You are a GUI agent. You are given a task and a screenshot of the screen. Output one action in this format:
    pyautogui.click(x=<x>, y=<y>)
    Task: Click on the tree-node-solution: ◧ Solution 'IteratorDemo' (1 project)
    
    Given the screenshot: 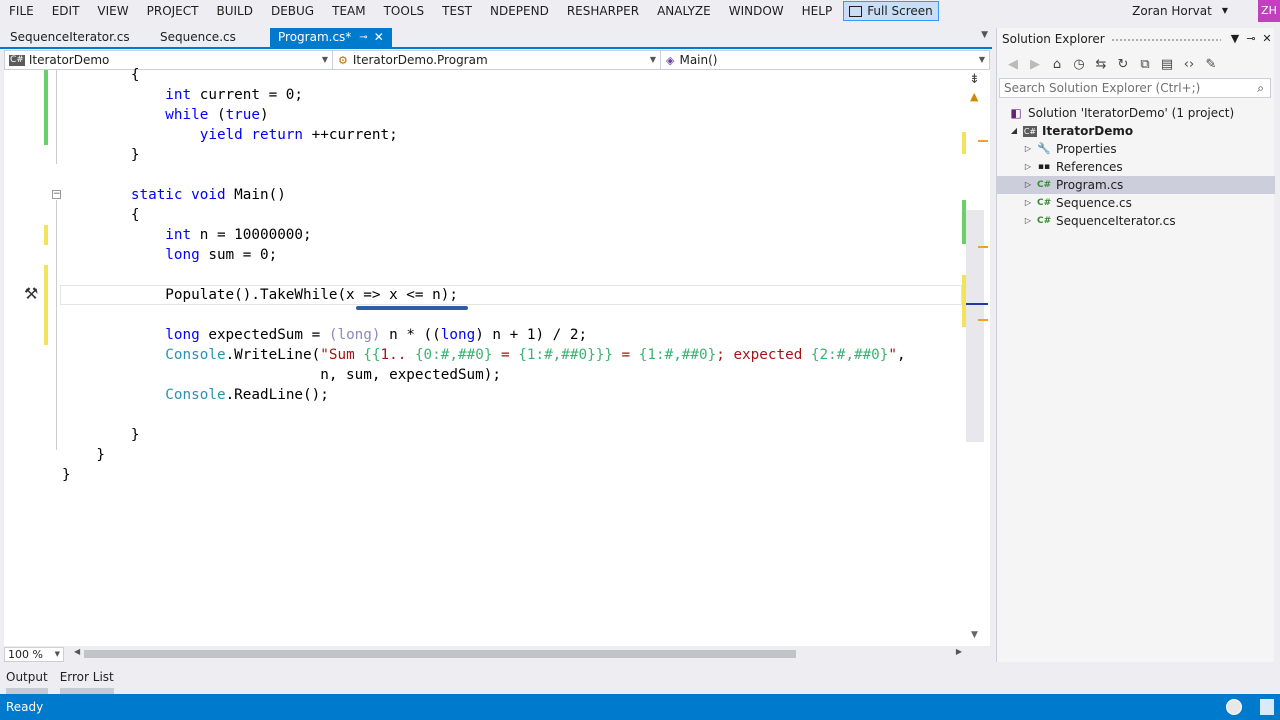 What is the action you would take?
    pyautogui.click(x=1136, y=113)
    